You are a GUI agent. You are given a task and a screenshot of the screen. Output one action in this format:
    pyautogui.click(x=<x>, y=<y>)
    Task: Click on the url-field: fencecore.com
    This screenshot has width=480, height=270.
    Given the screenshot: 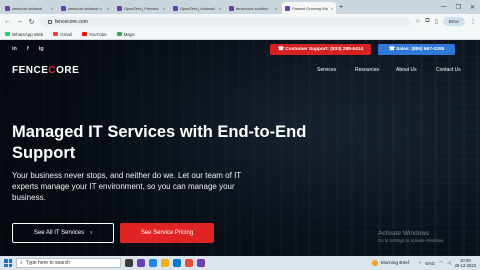 What is the action you would take?
    pyautogui.click(x=225, y=21)
    